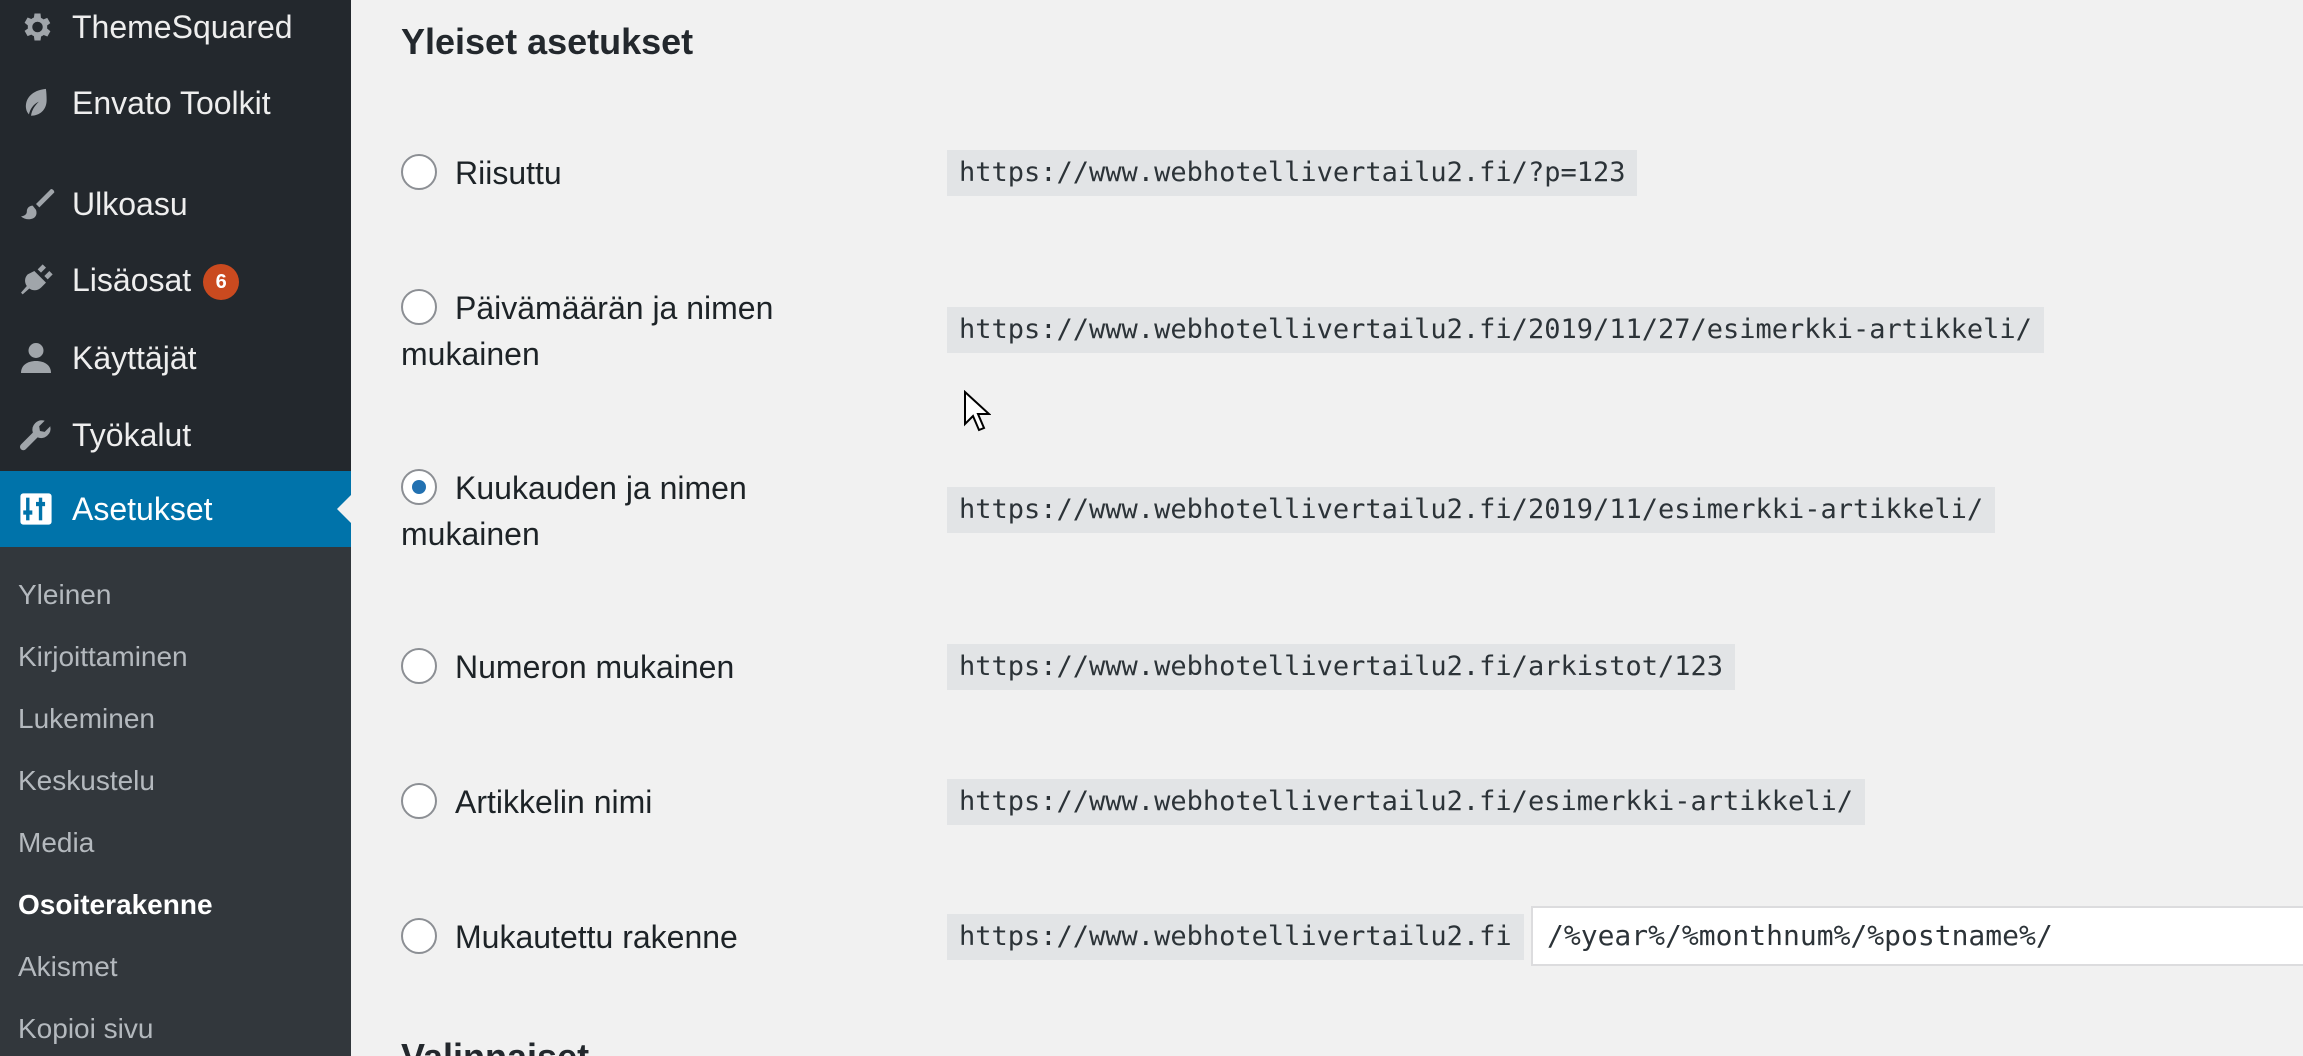 Image resolution: width=2303 pixels, height=1056 pixels. What do you see at coordinates (36, 204) in the screenshot?
I see `brush-icon` at bounding box center [36, 204].